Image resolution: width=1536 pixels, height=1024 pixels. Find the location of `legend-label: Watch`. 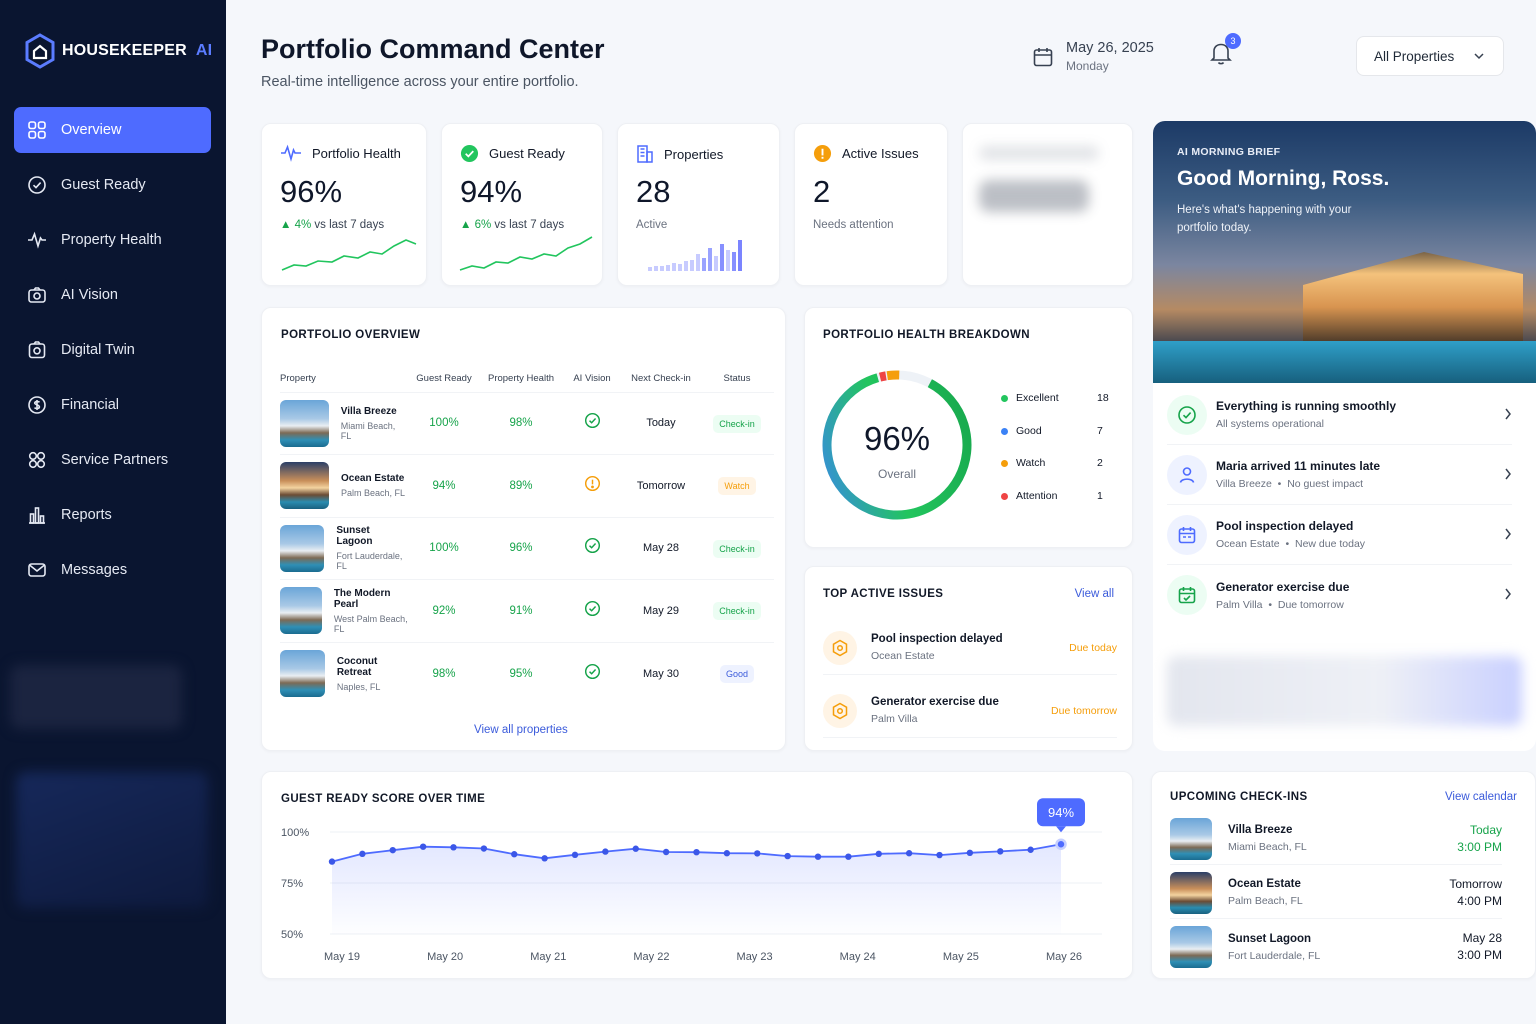

legend-label: Watch is located at coordinates (1031, 463).